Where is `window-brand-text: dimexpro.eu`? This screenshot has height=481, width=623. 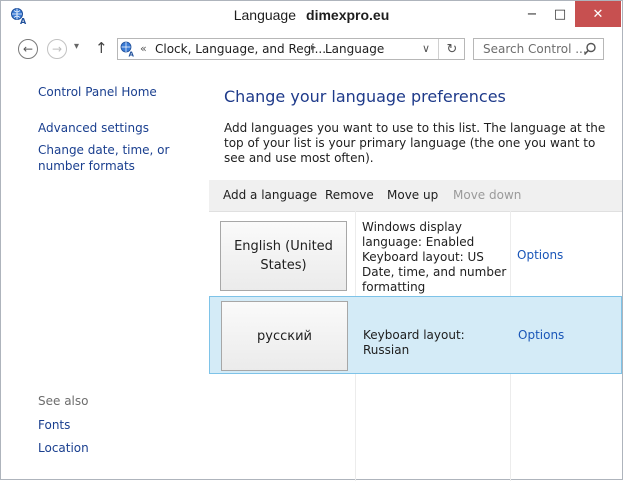
window-brand-text: dimexpro.eu is located at coordinates (348, 15).